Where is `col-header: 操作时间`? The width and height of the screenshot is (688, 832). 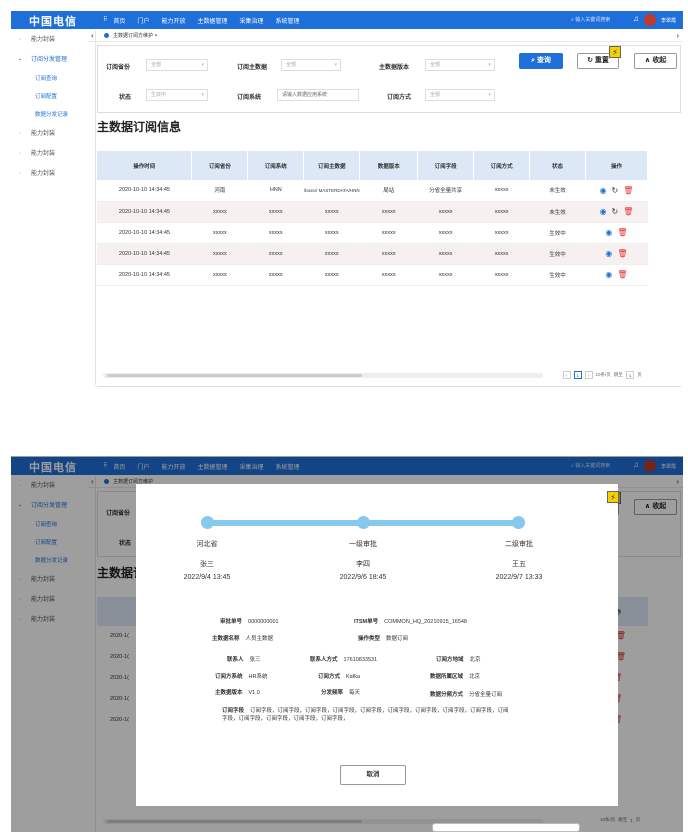 col-header: 操作时间 is located at coordinates (145, 165).